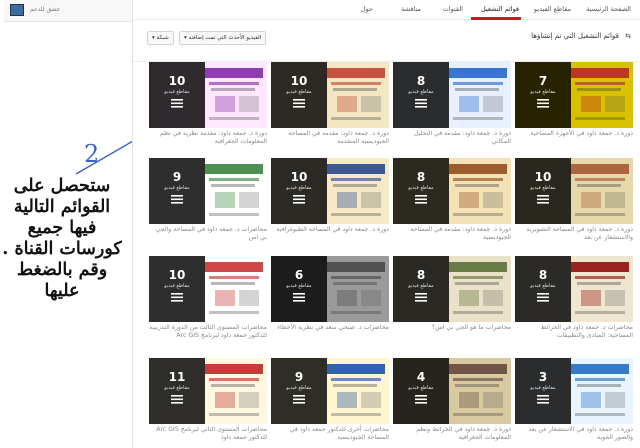  Describe the element at coordinates (575, 36) in the screenshot. I see `section-title-text: قوائم التشغيل التي تم إنشاؤها` at that location.